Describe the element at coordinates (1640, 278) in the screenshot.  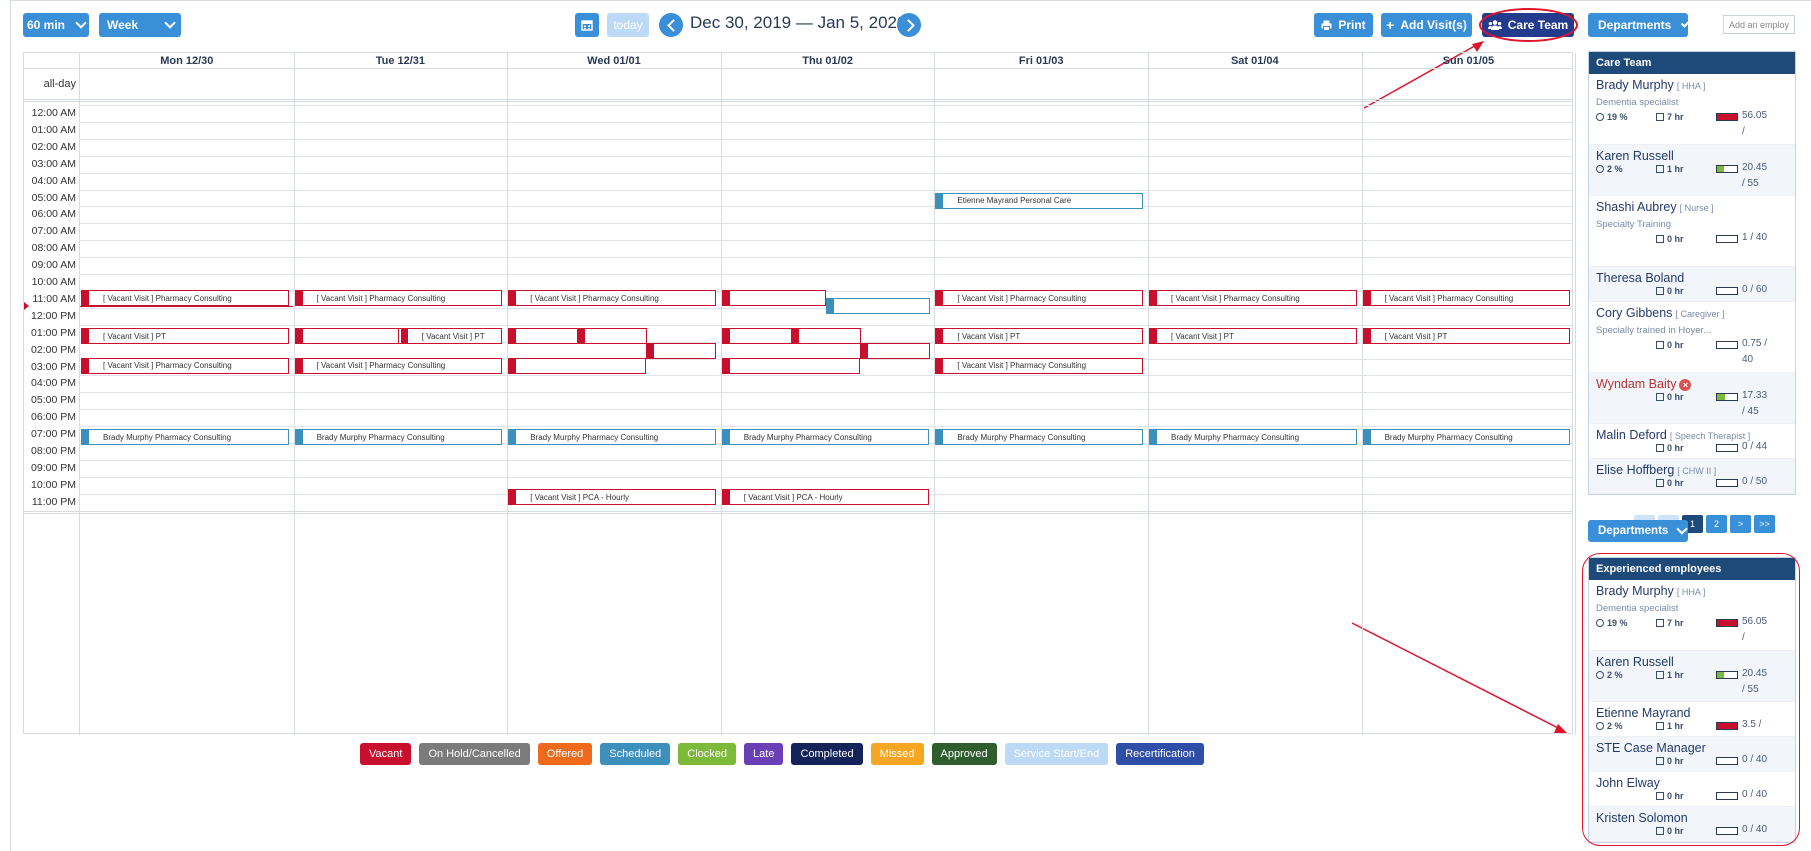
I see `employee-name: Theresa Boland` at that location.